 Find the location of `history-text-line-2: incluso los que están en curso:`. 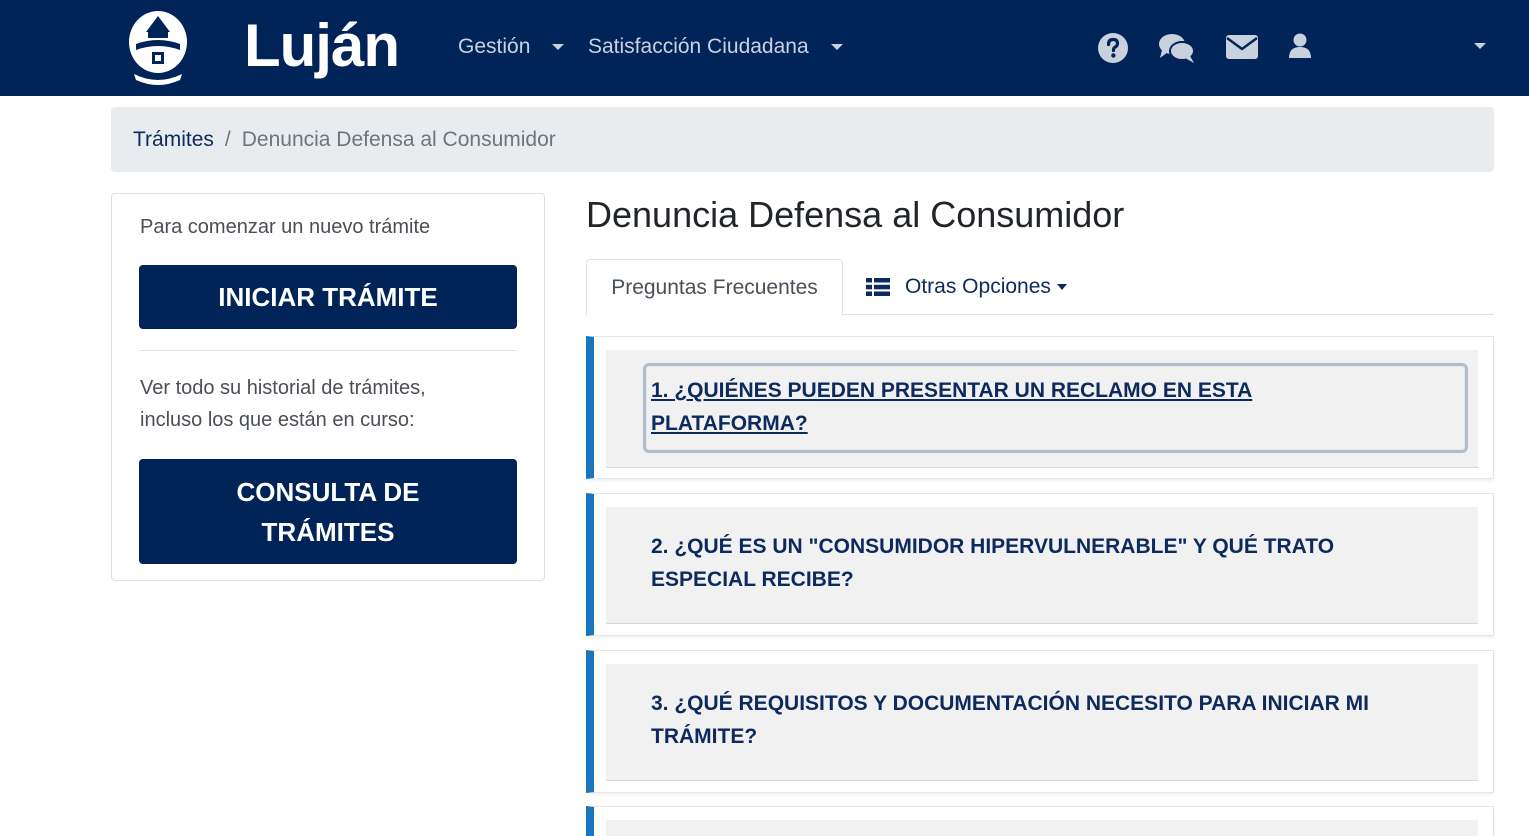

history-text-line-2: incluso los que están en curso: is located at coordinates (277, 420).